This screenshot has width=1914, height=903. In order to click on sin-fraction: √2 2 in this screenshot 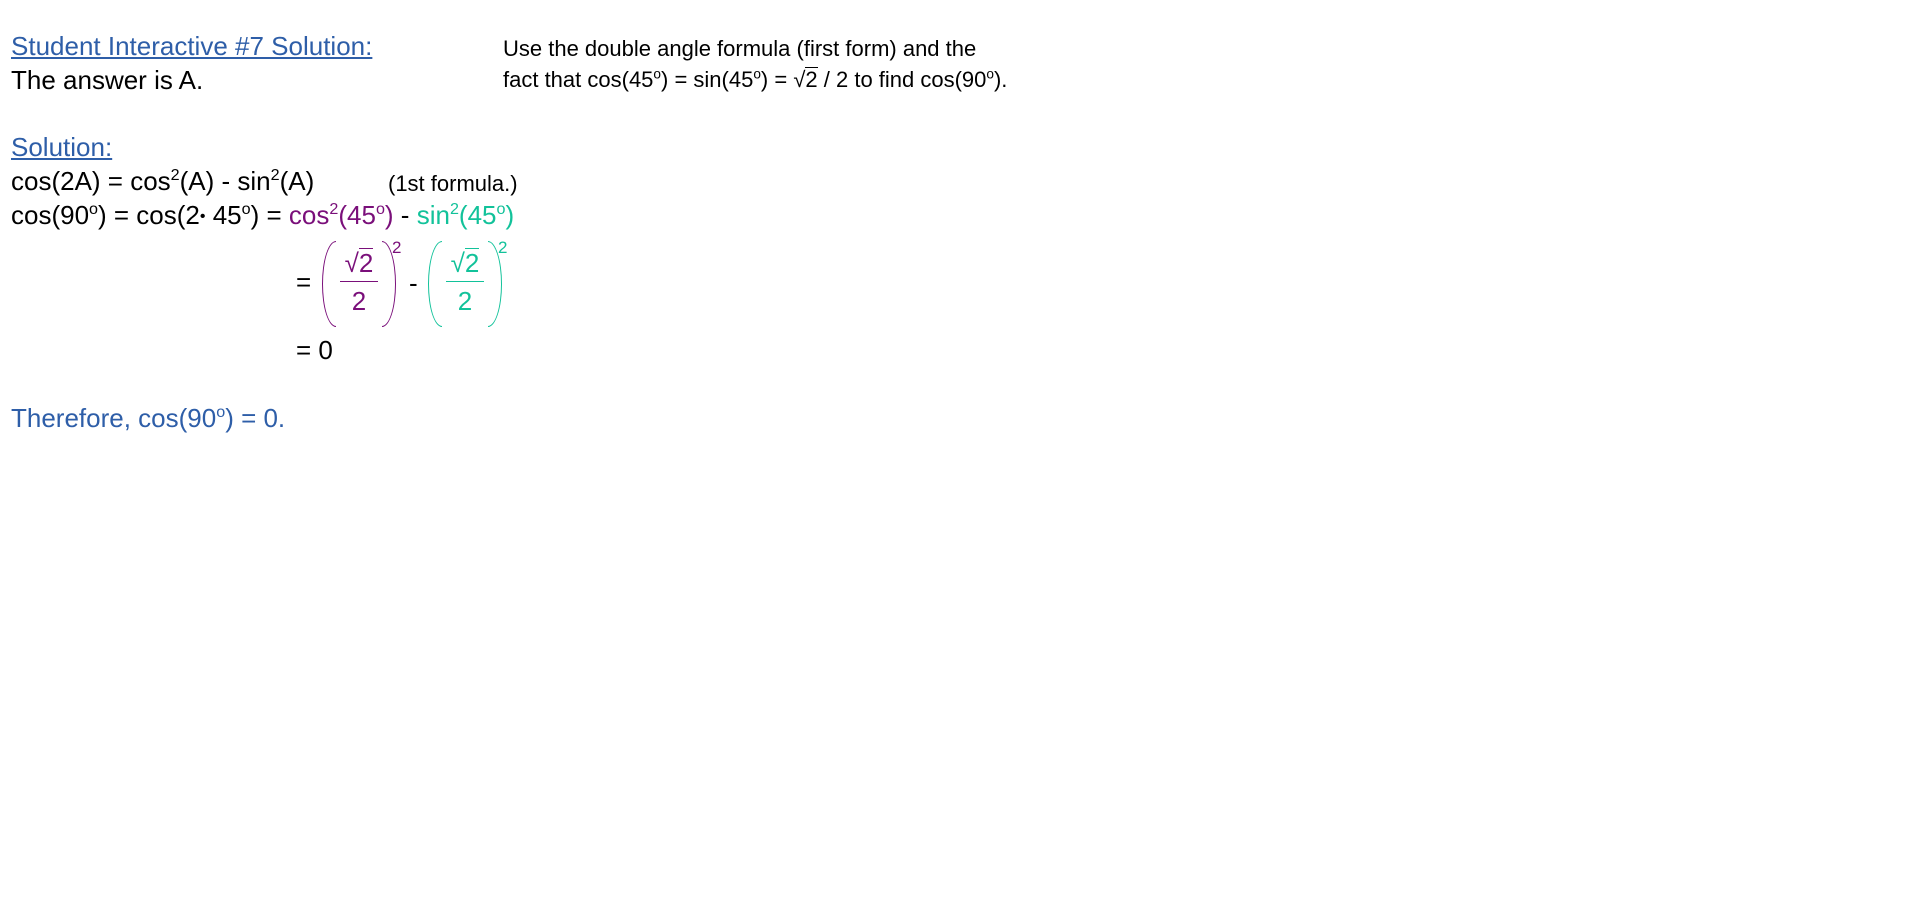, I will do `click(465, 284)`.